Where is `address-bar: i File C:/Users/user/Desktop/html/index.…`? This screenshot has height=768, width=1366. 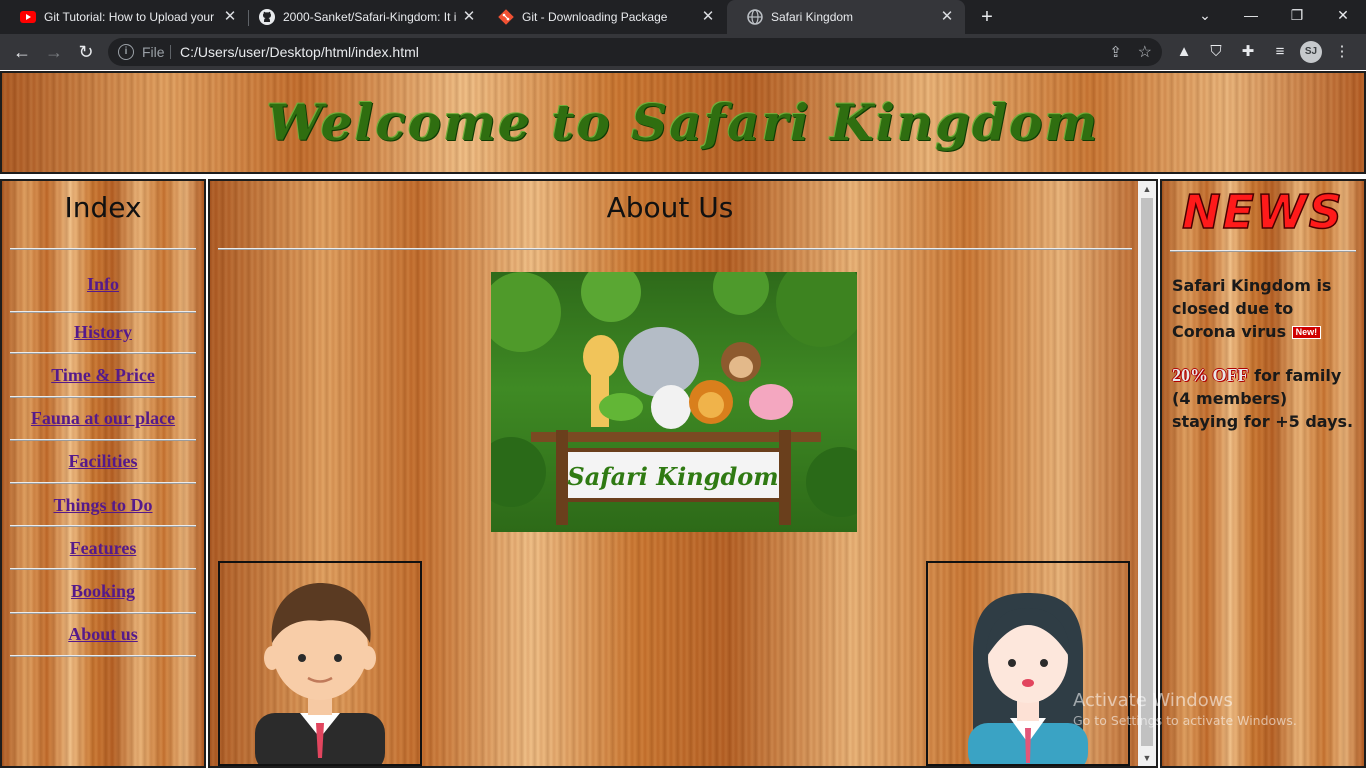 address-bar: i File C:/Users/user/Desktop/html/index.… is located at coordinates (635, 52).